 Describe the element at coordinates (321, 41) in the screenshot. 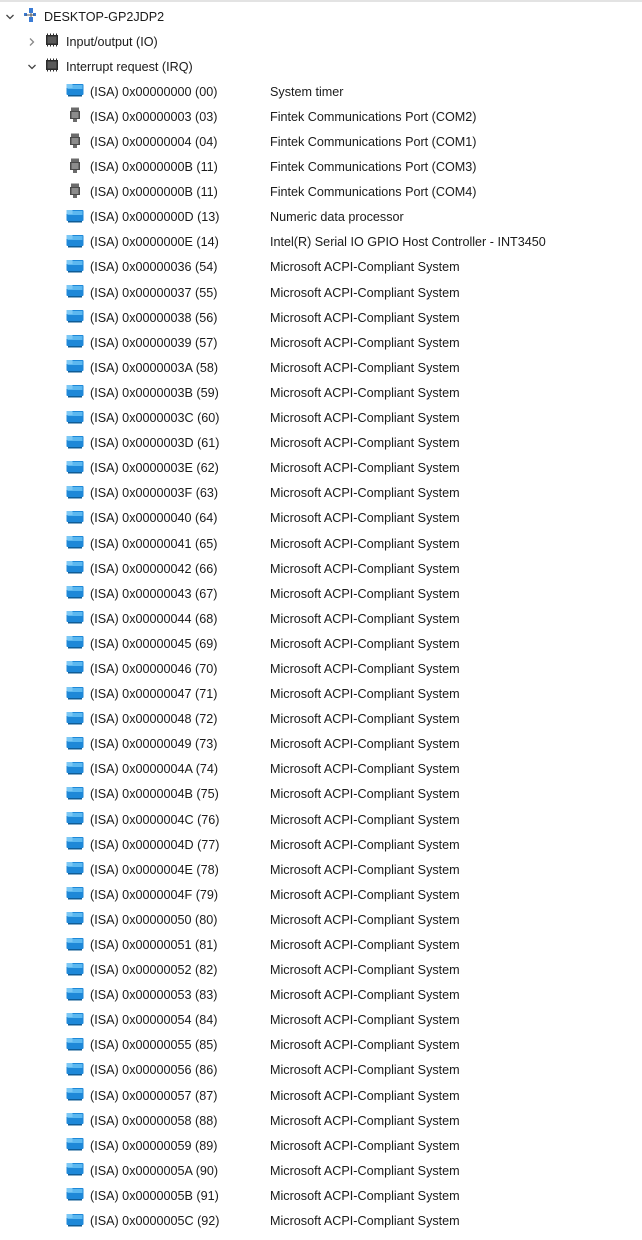

I see `tree-node-io: Input/output (IO)` at that location.